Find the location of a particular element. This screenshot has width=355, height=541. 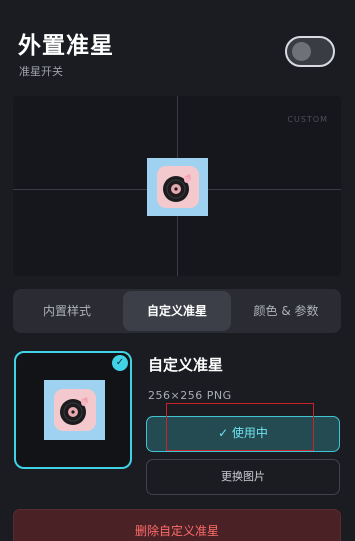

delete-custom-crosshair-button: 删除自定义准星 is located at coordinates (177, 525).